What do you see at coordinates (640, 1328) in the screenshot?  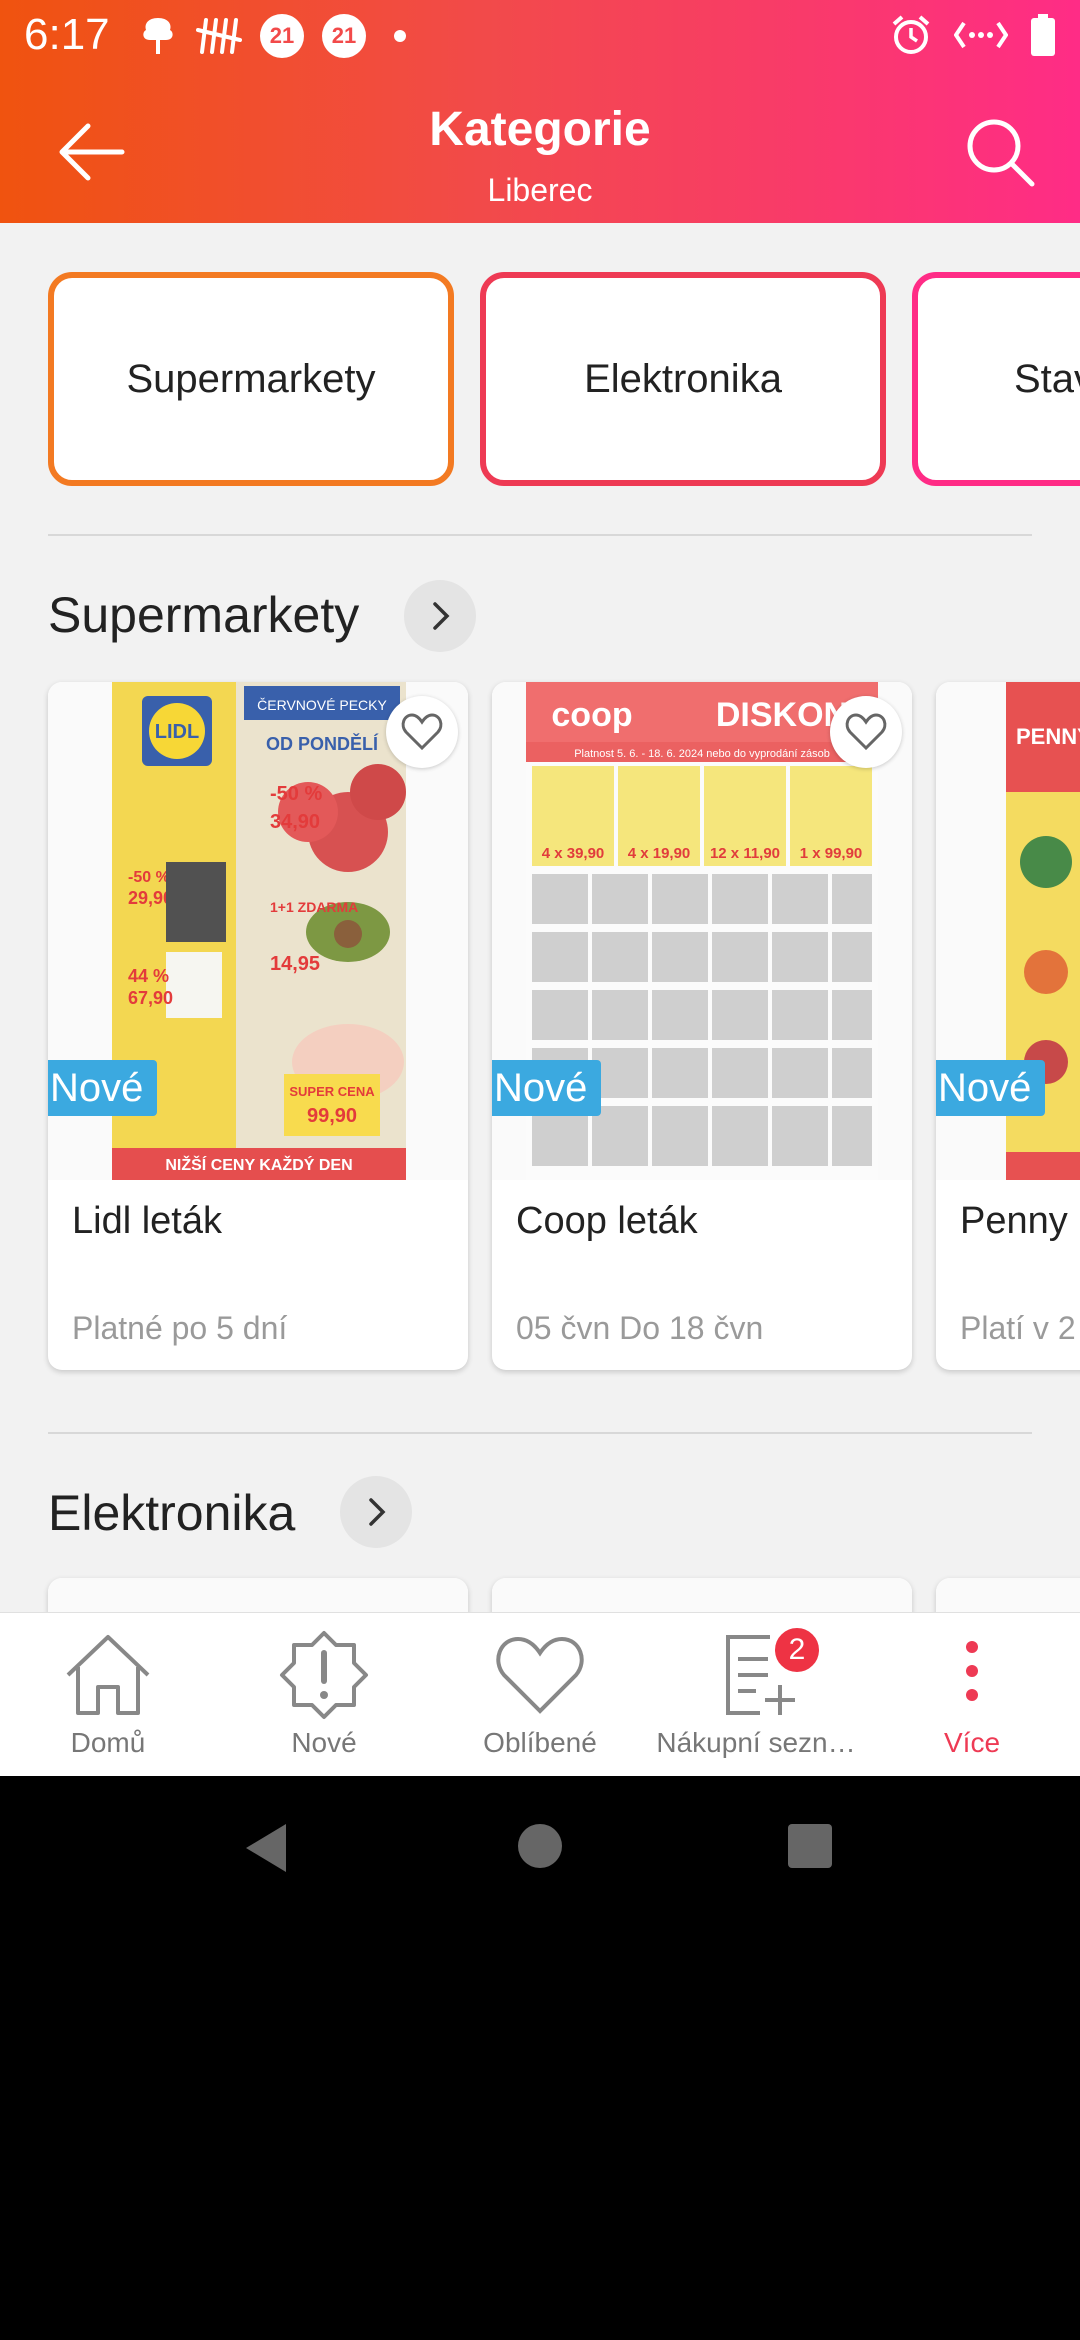 I see `flyer-validity: 05 čvn Do 18 čvn` at bounding box center [640, 1328].